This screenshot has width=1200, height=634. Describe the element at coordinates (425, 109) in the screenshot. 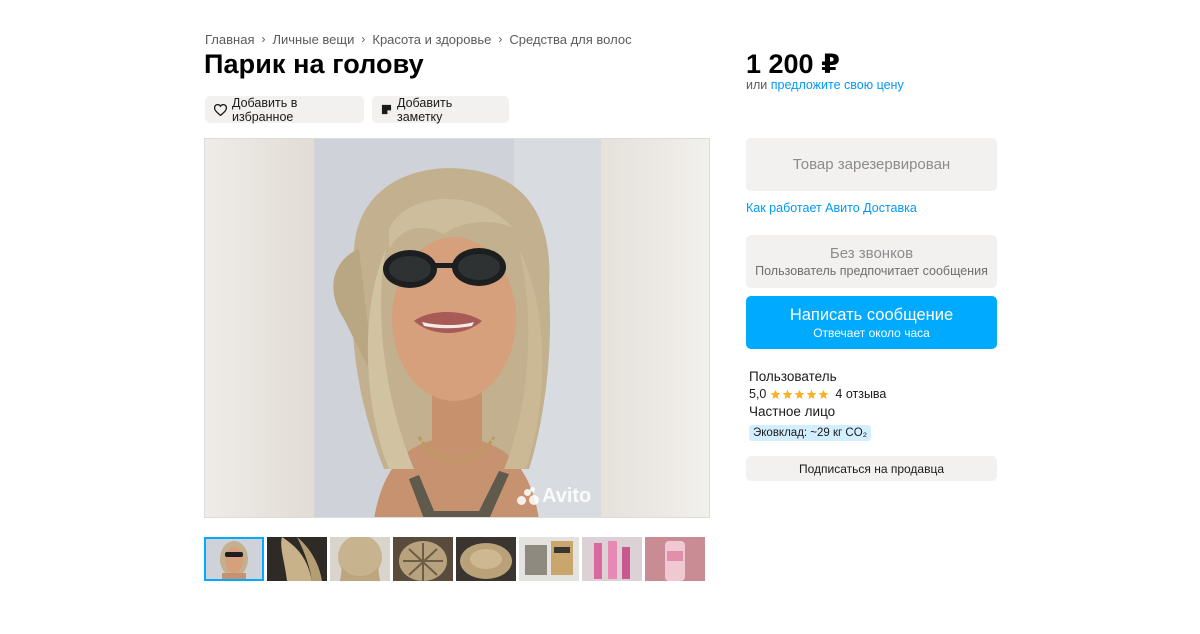

I see `add-note-label: Добавить заметку` at that location.